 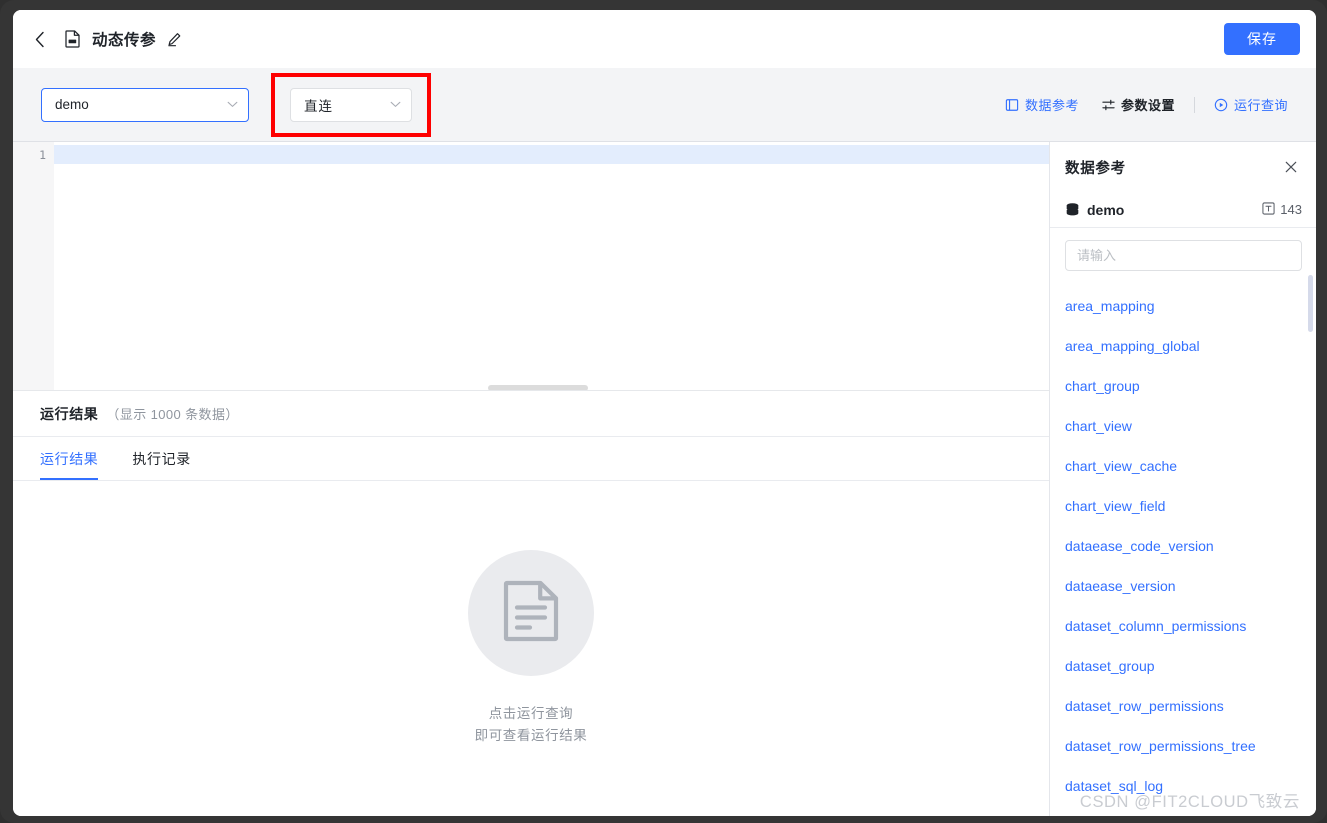 I want to click on table-text-icon, so click(x=1268, y=209).